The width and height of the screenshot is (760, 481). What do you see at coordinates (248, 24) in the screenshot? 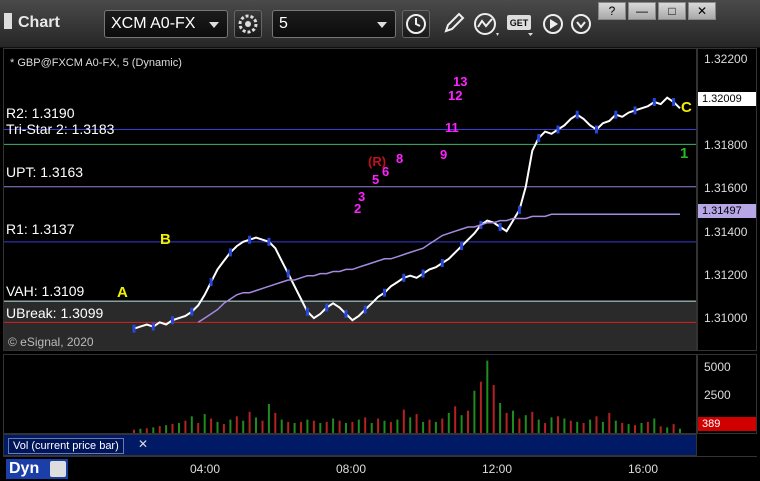
I see `settings-button` at bounding box center [248, 24].